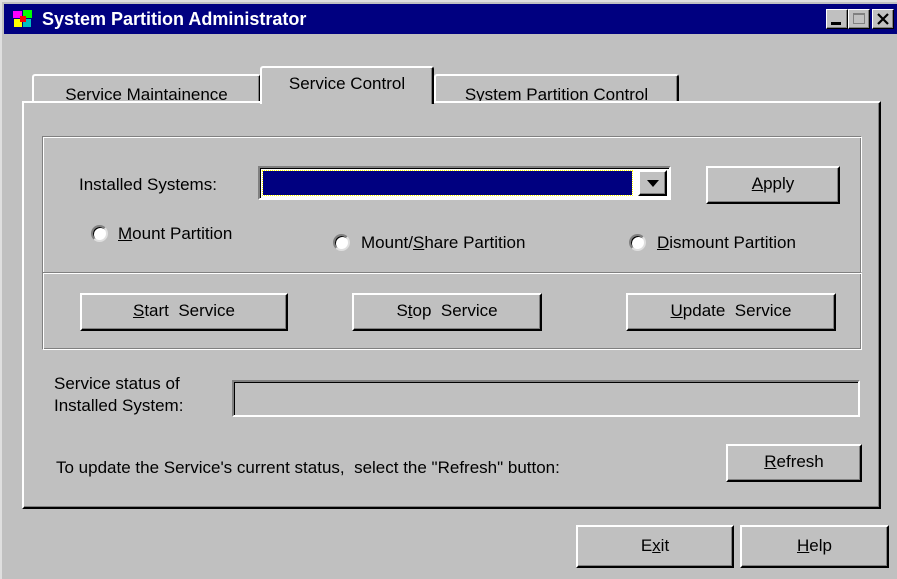 This screenshot has width=897, height=579. Describe the element at coordinates (341, 242) in the screenshot. I see `mount-share-partition-radio` at that location.